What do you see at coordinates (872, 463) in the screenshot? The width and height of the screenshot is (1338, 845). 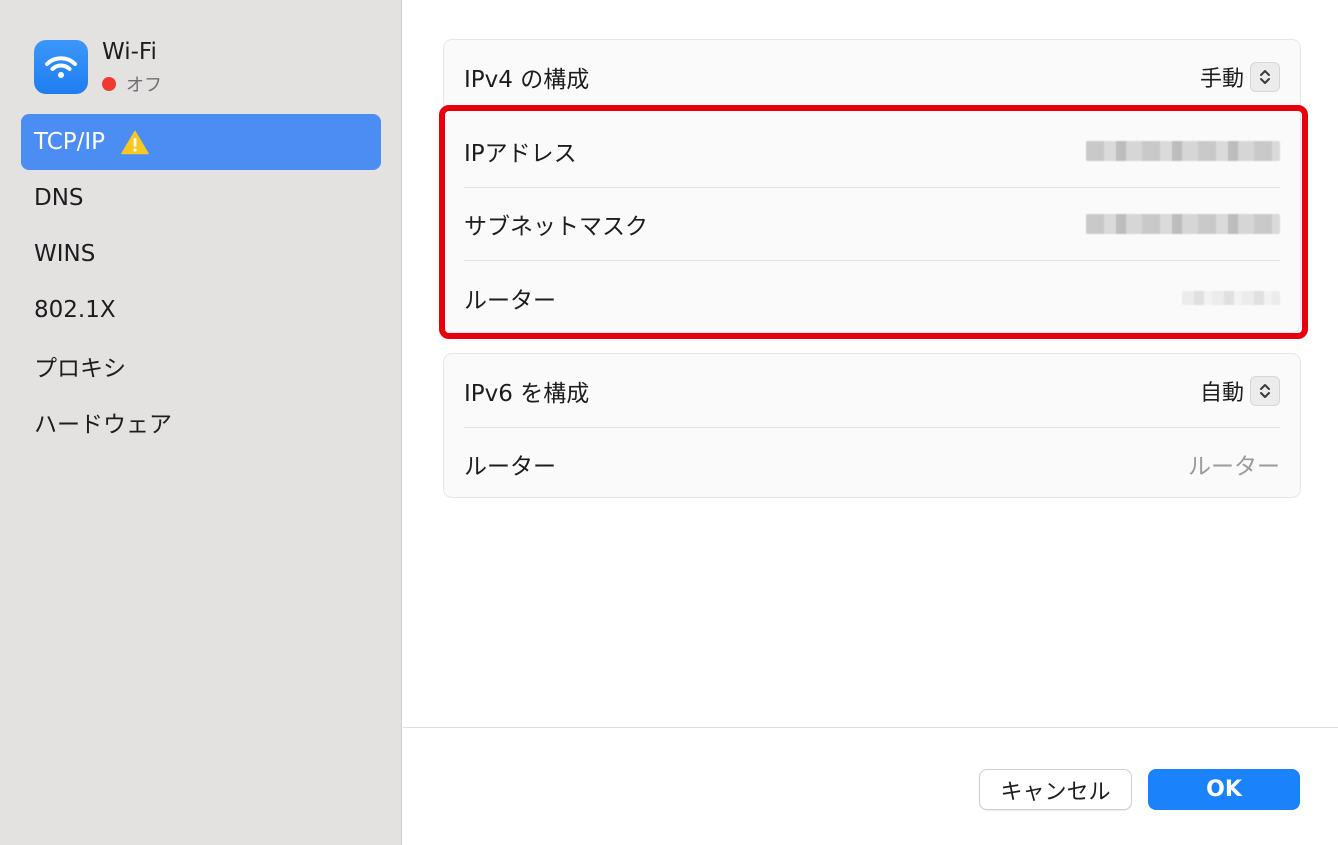 I see `ipv6-router-row: ルーター ルーター` at bounding box center [872, 463].